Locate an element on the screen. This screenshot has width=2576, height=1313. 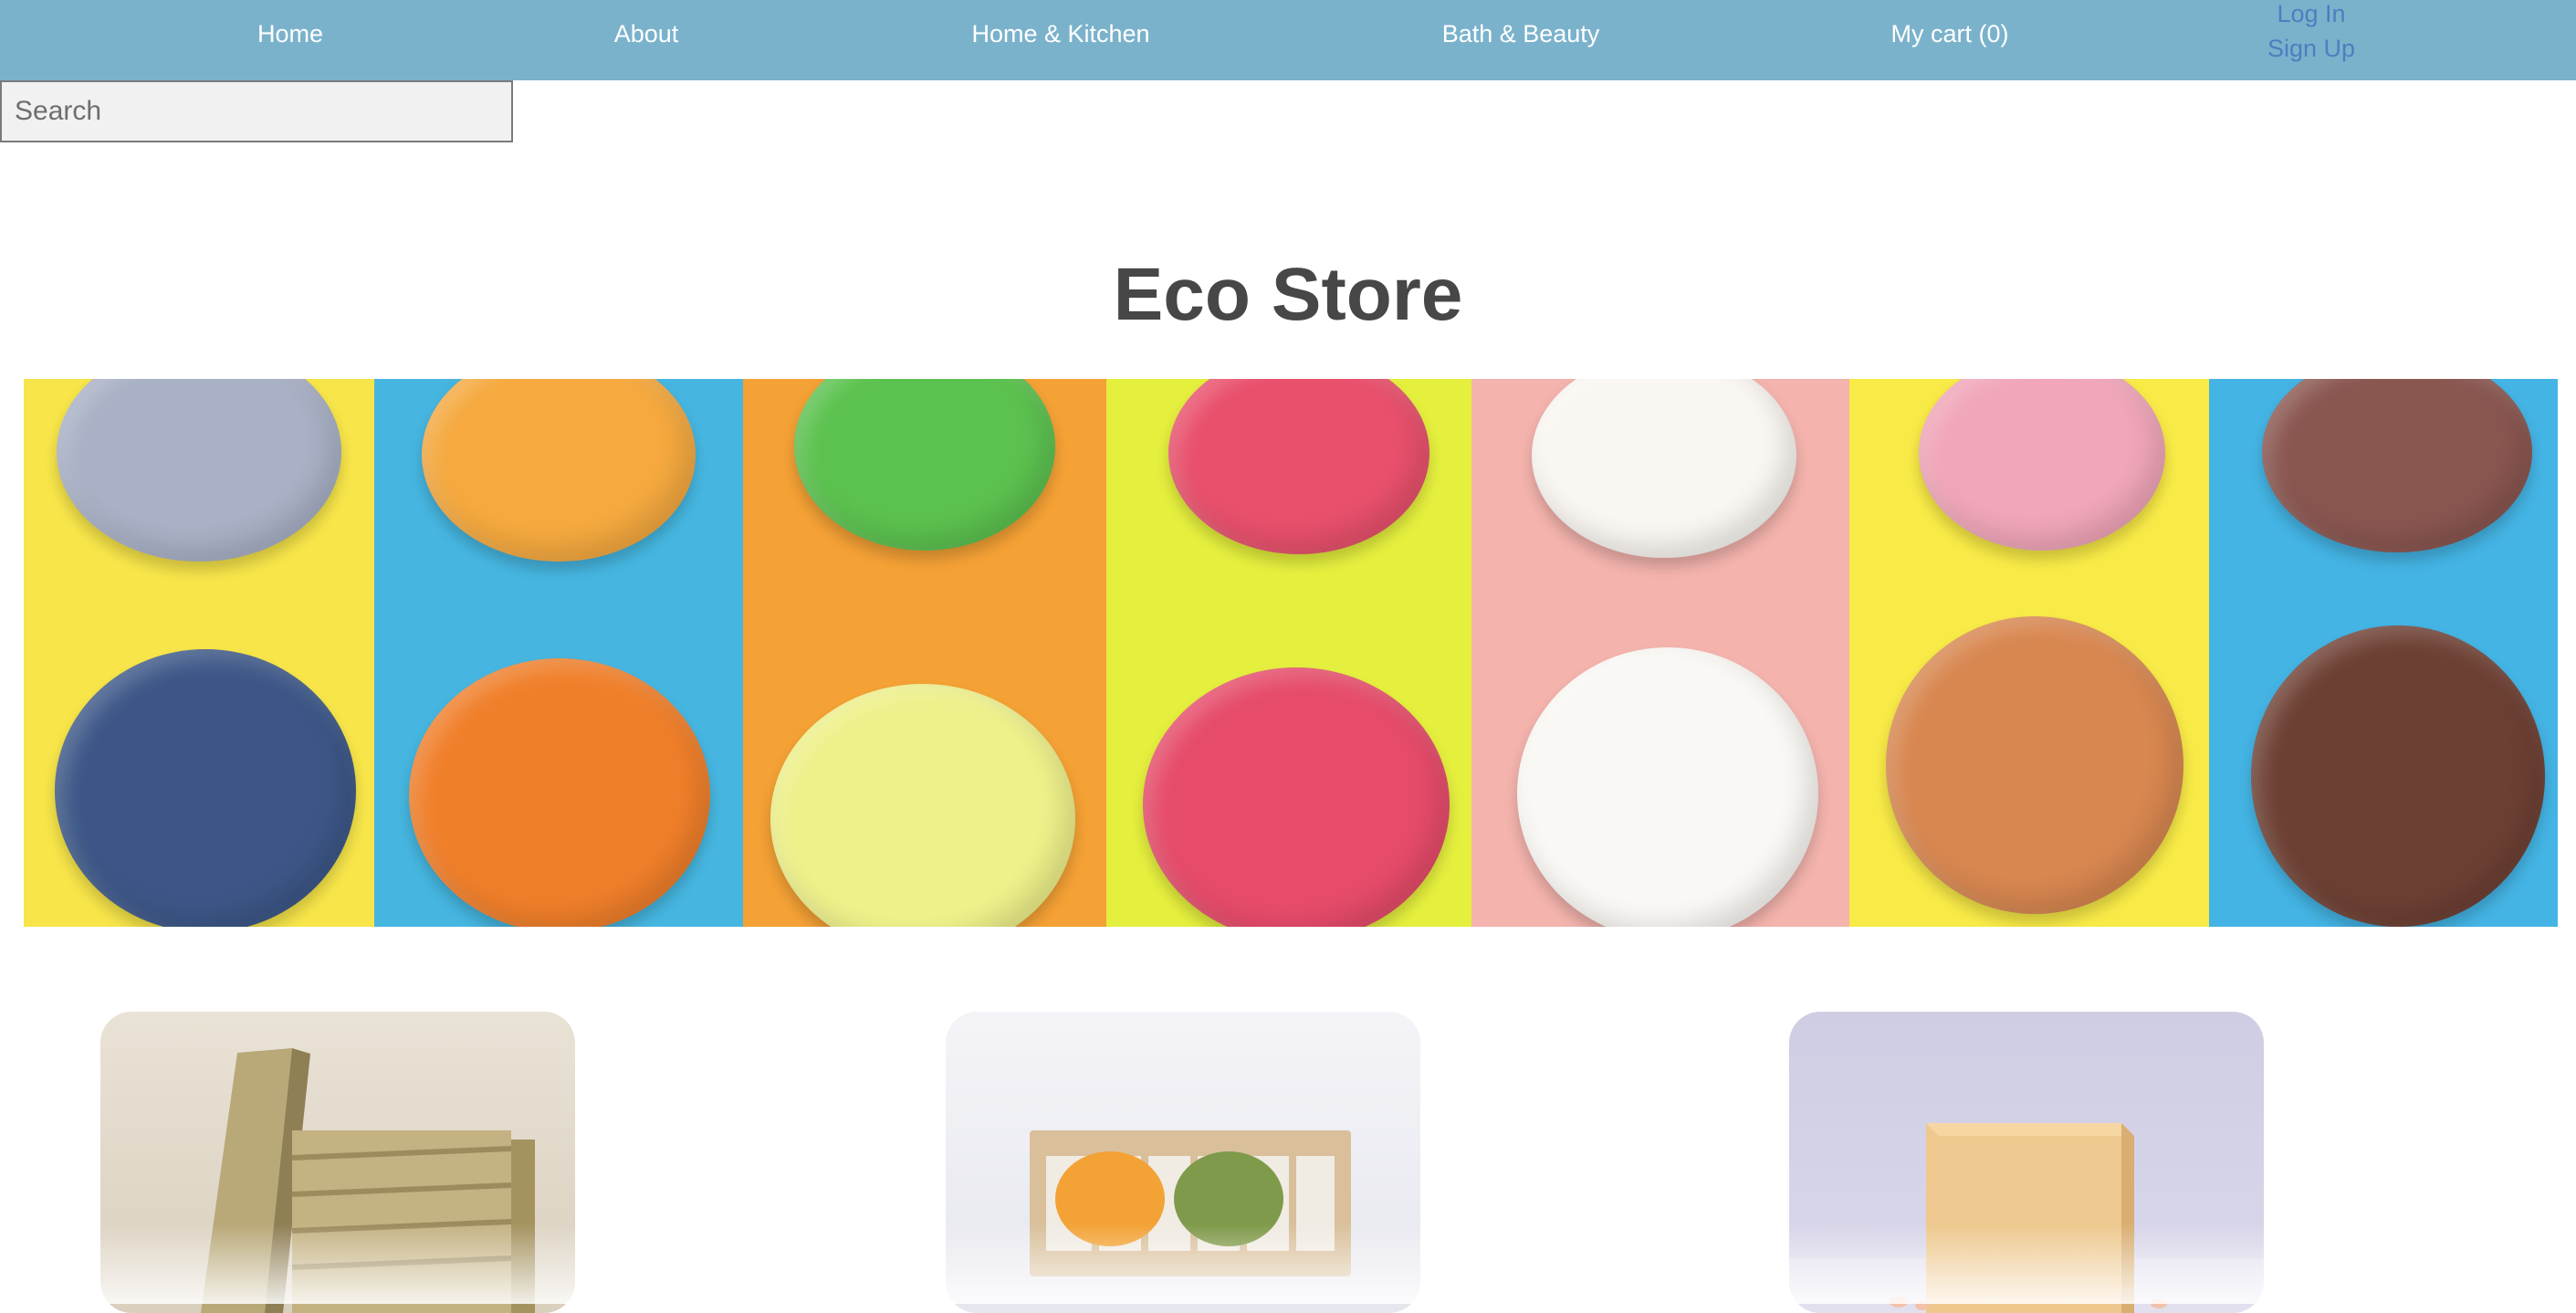
natural-soap-bar-image is located at coordinates (2026, 1218).